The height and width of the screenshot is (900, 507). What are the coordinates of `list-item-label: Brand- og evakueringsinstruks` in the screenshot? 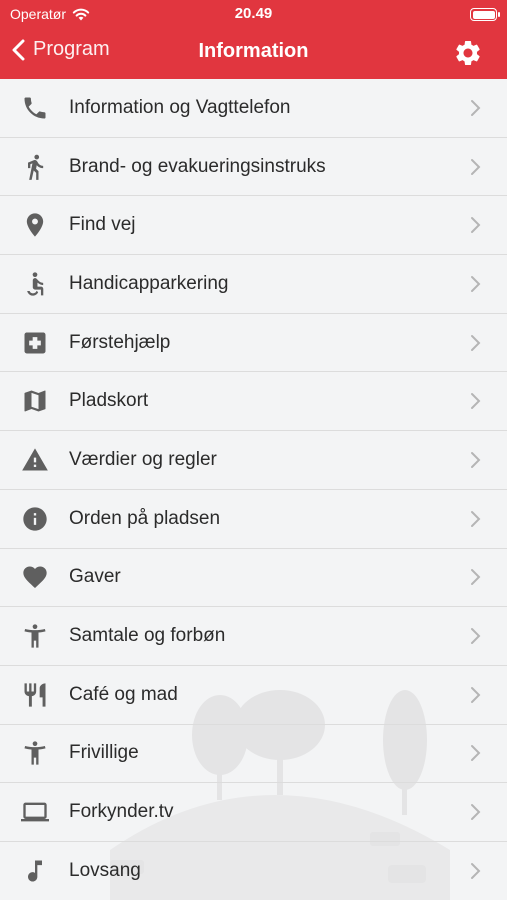 It's located at (197, 166).